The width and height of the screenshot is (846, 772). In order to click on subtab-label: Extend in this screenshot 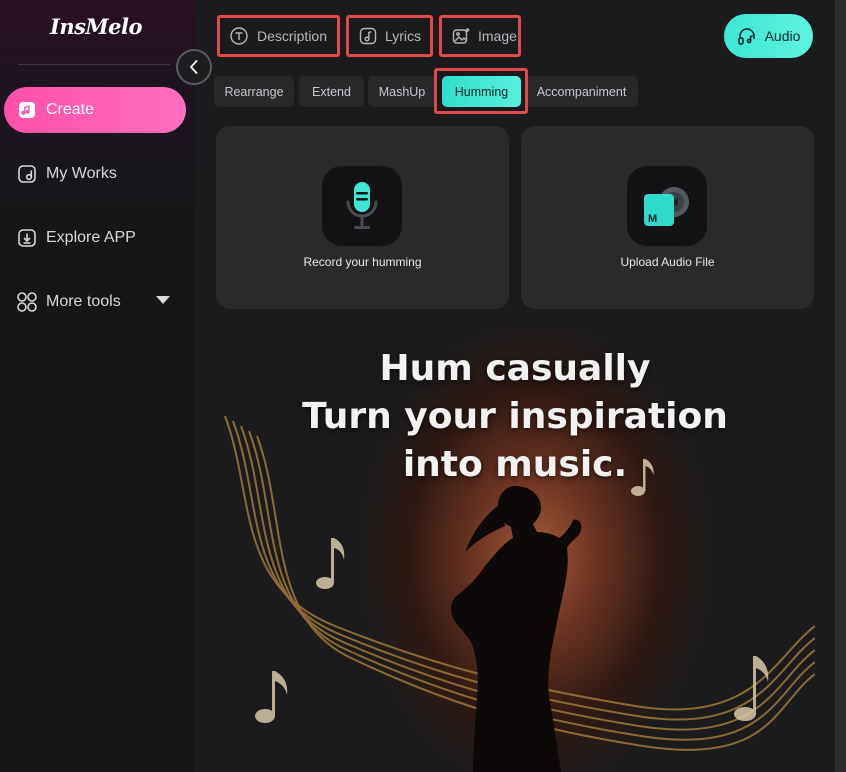, I will do `click(331, 91)`.